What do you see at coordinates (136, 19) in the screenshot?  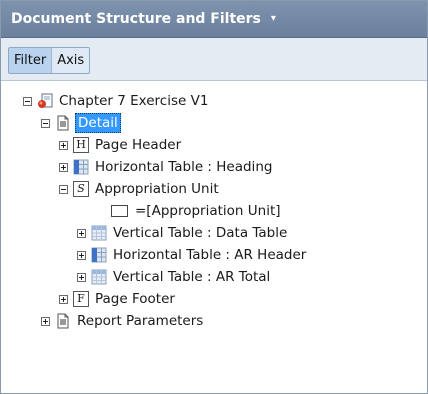 I see `panel-title: Document Structure and Filters` at bounding box center [136, 19].